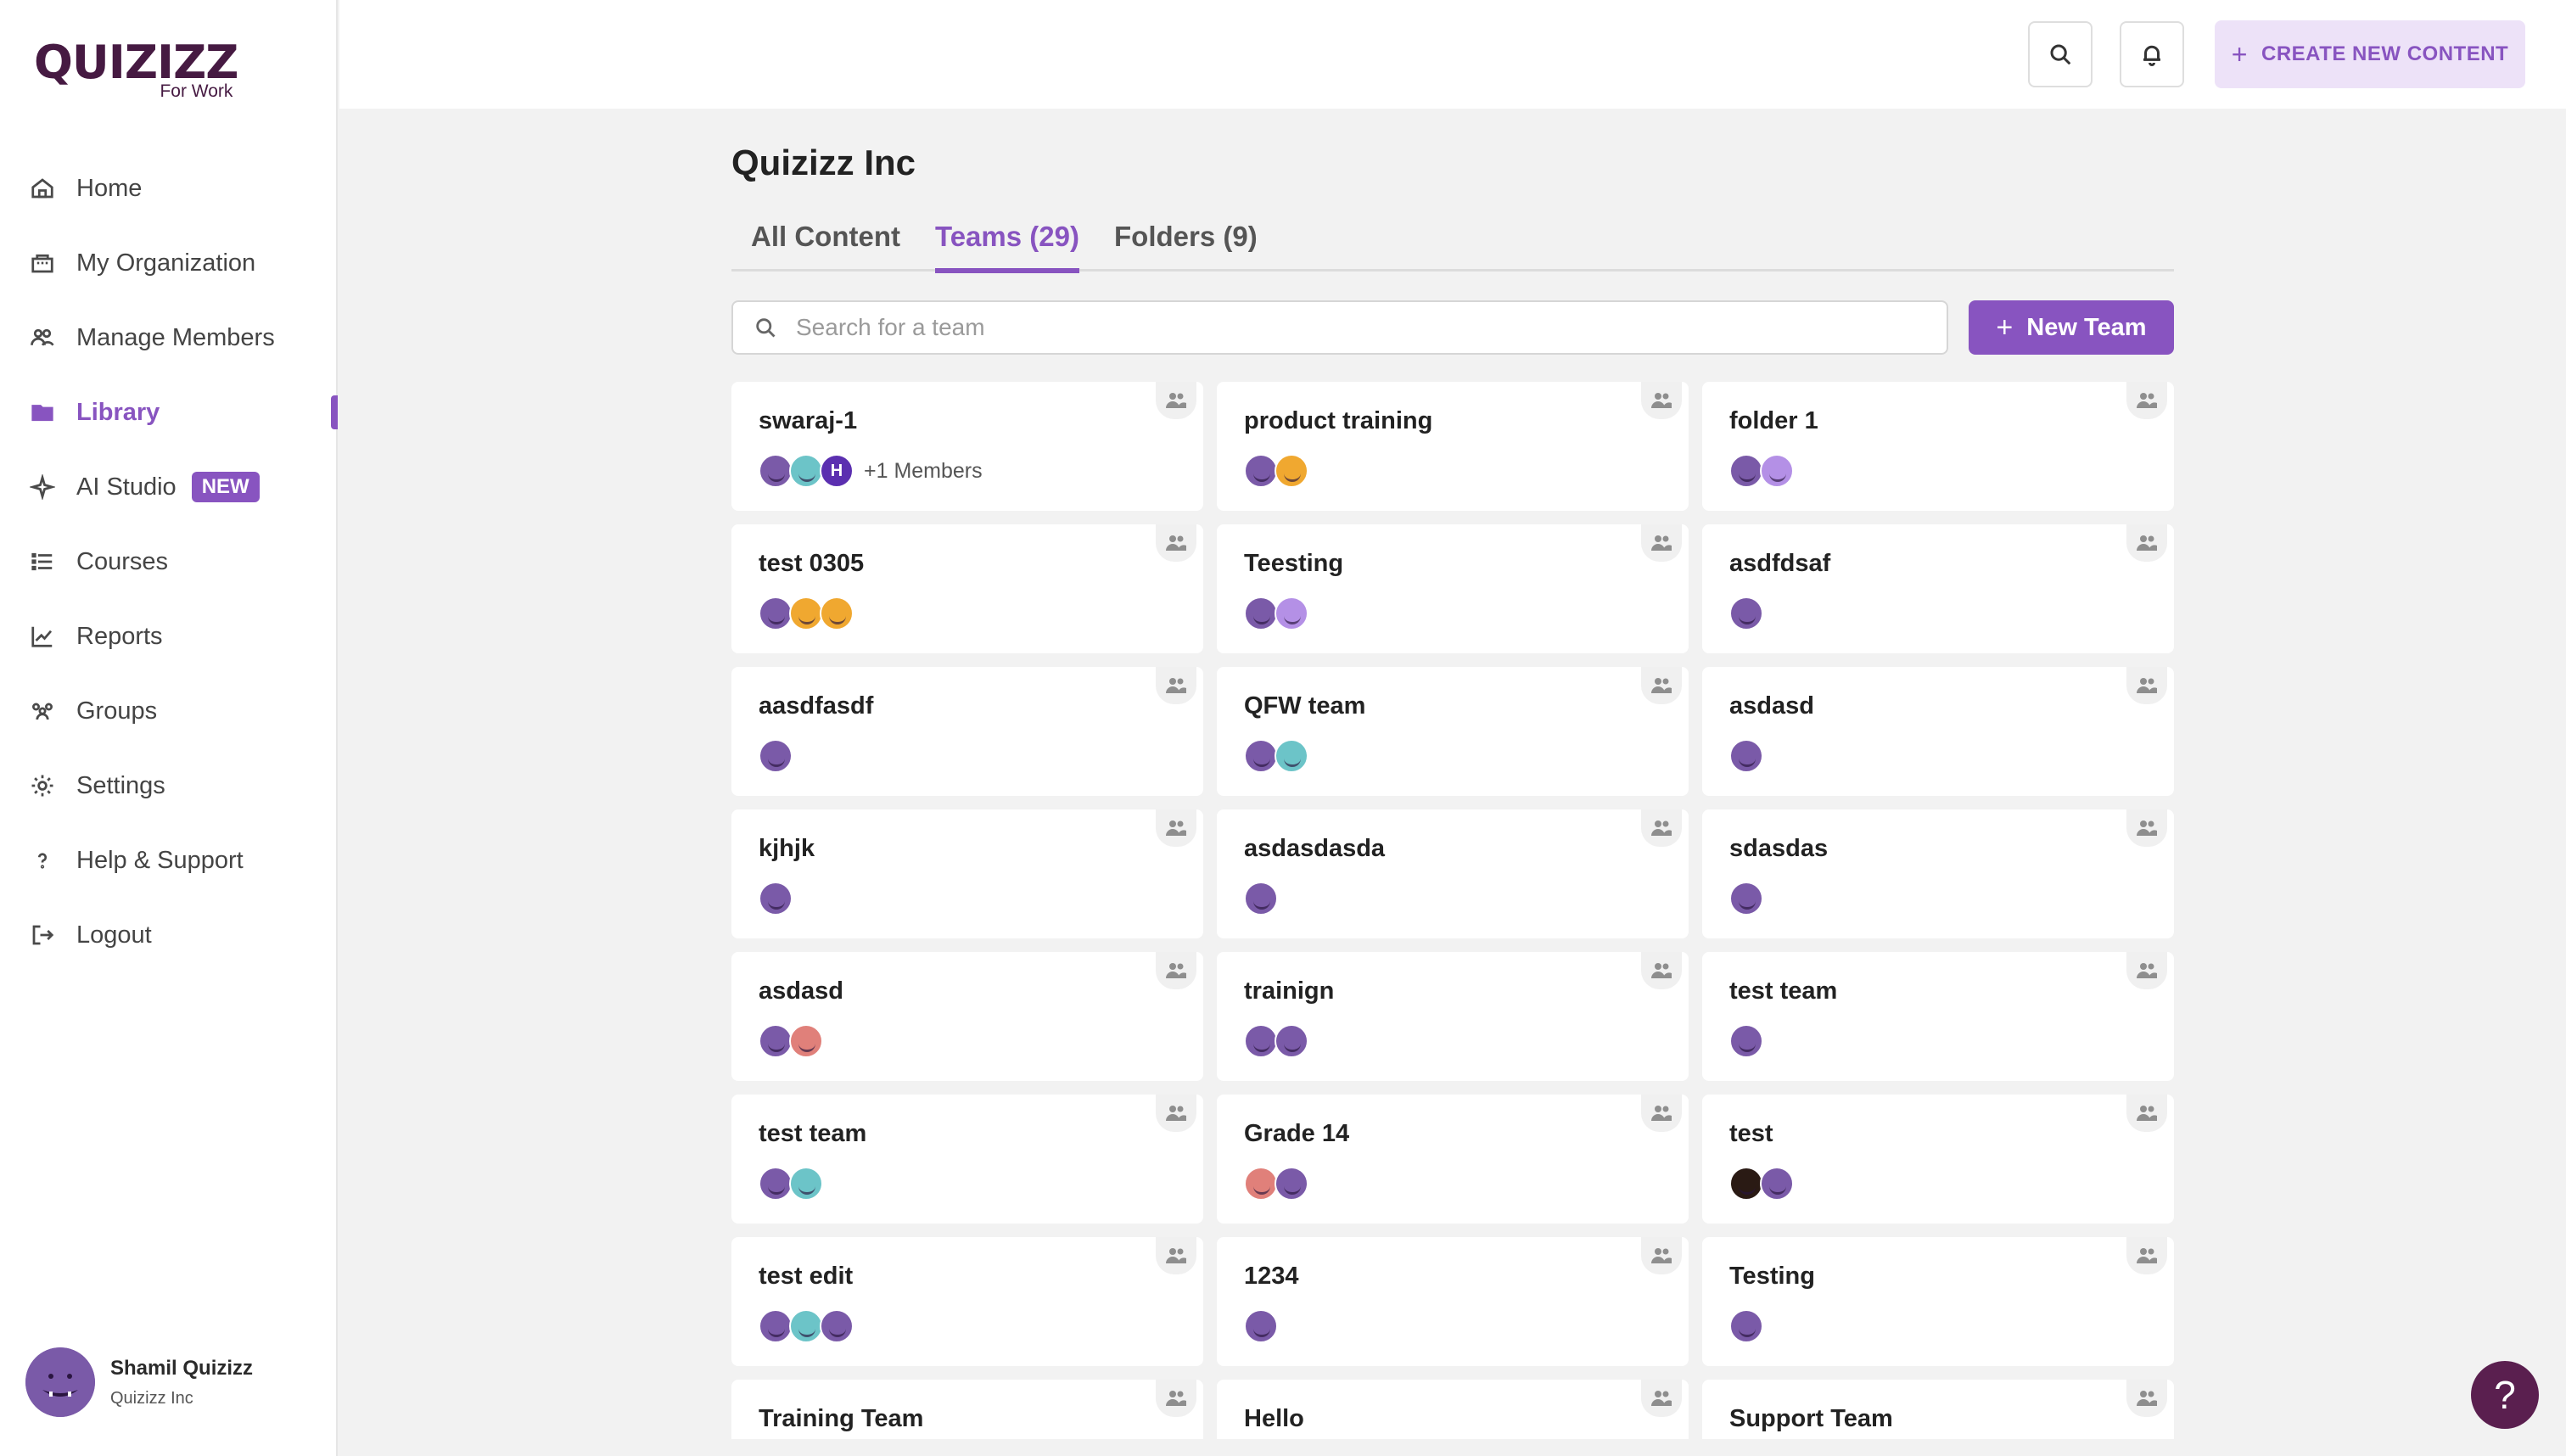 The image size is (2566, 1456). I want to click on team-name: asdasd, so click(1771, 706).